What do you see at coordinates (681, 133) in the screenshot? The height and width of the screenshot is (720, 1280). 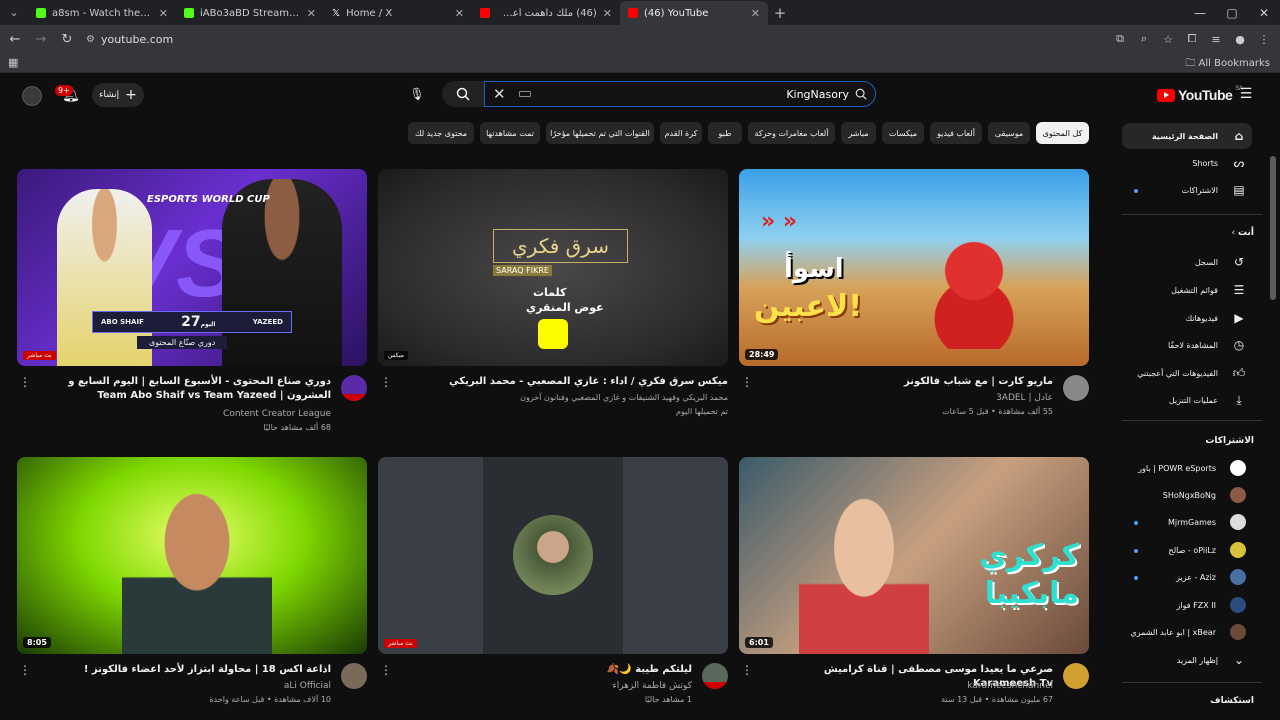 I see `chip-football: كرة القدم` at bounding box center [681, 133].